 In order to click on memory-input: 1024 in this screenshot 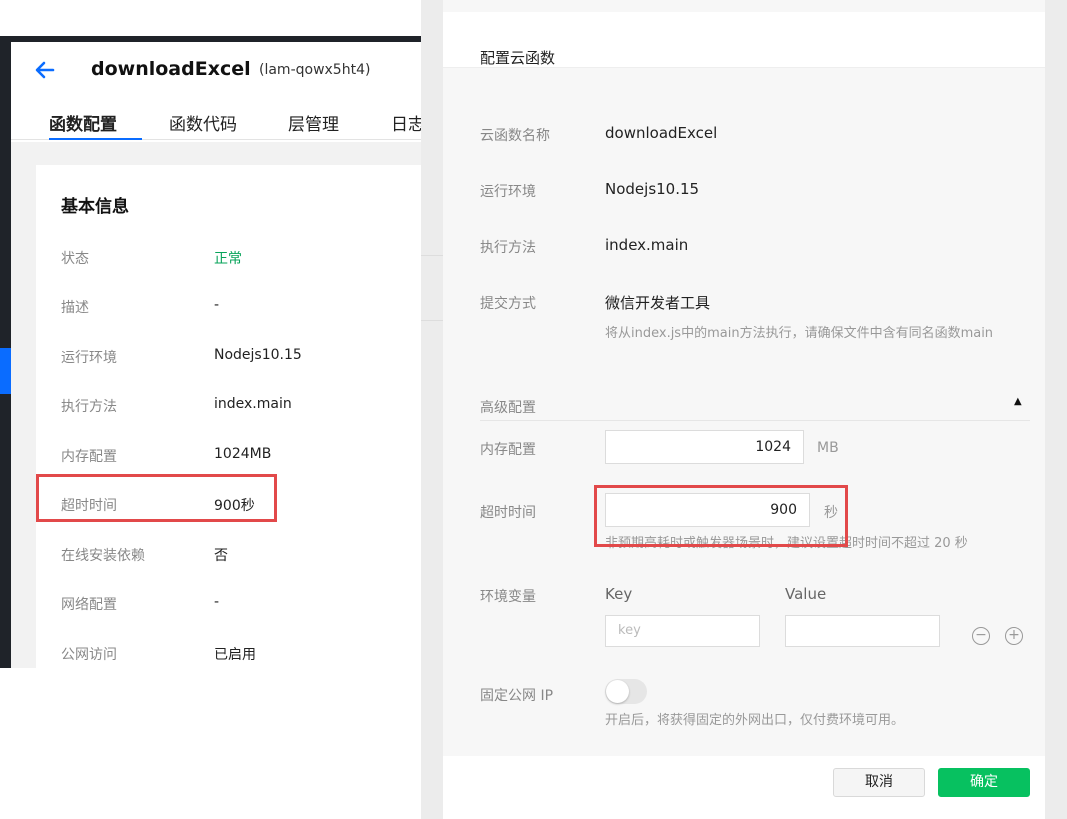, I will do `click(704, 447)`.